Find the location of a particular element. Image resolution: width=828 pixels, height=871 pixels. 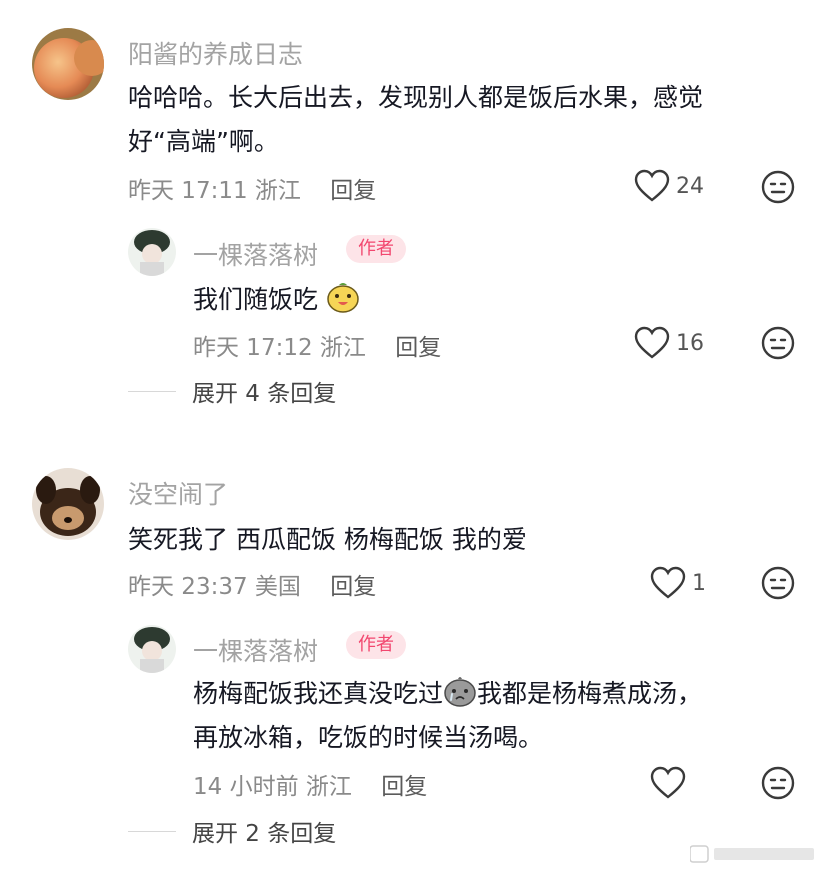

watermark-graphic is located at coordinates (751, 854).